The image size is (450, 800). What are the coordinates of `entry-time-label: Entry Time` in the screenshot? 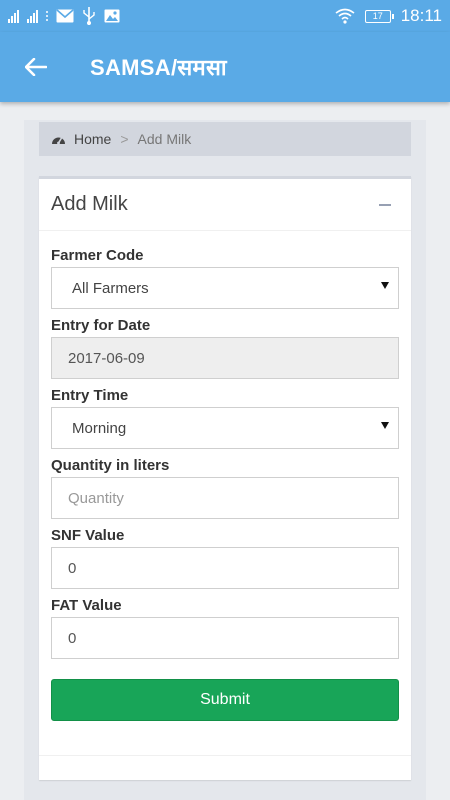 It's located at (90, 395).